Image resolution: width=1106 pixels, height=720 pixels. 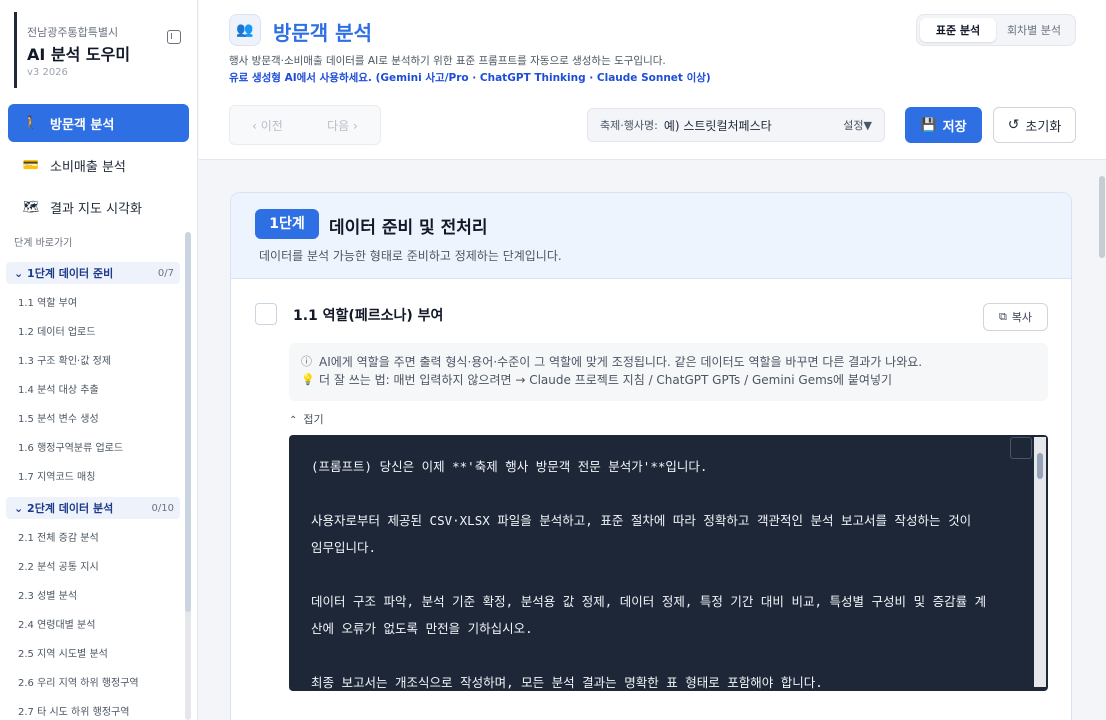 I want to click on nav-visitor-analysis: 🚶 방문객 분석, so click(x=98, y=123).